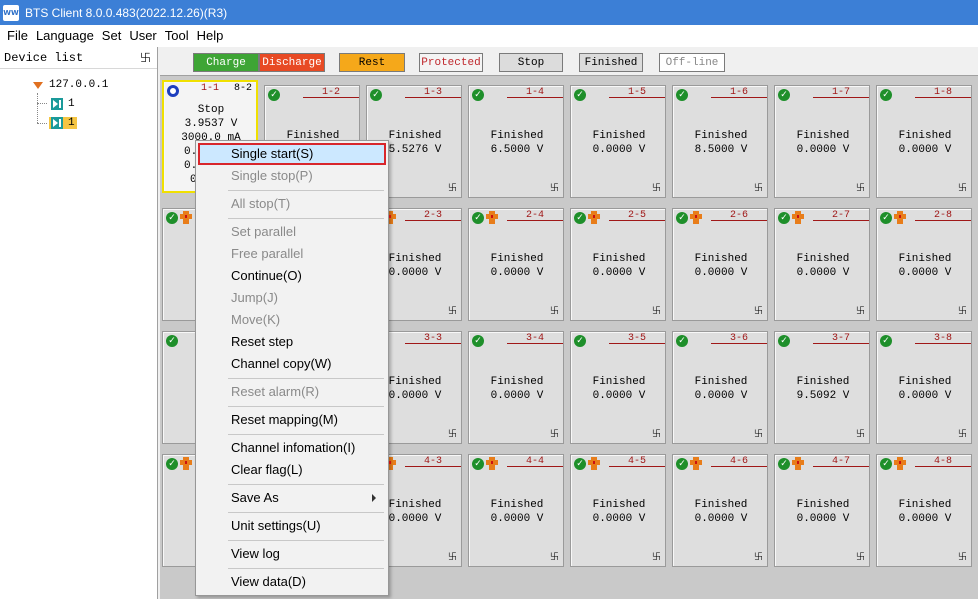 The width and height of the screenshot is (978, 599). I want to click on legend-discharge: Discharge, so click(292, 62).